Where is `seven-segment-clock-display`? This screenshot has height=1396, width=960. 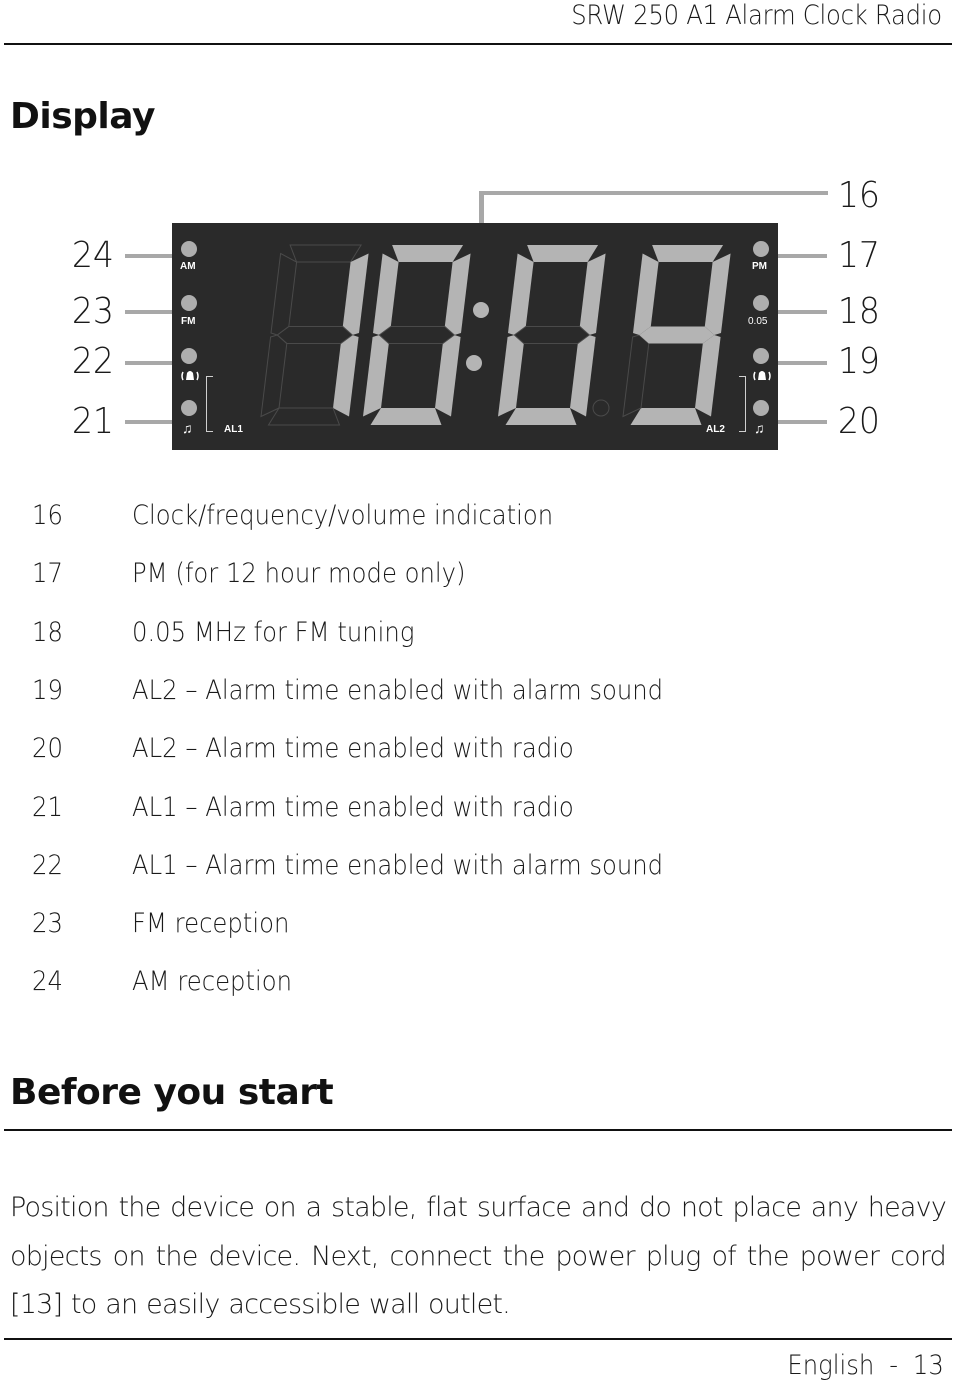 seven-segment-clock-display is located at coordinates (495, 335).